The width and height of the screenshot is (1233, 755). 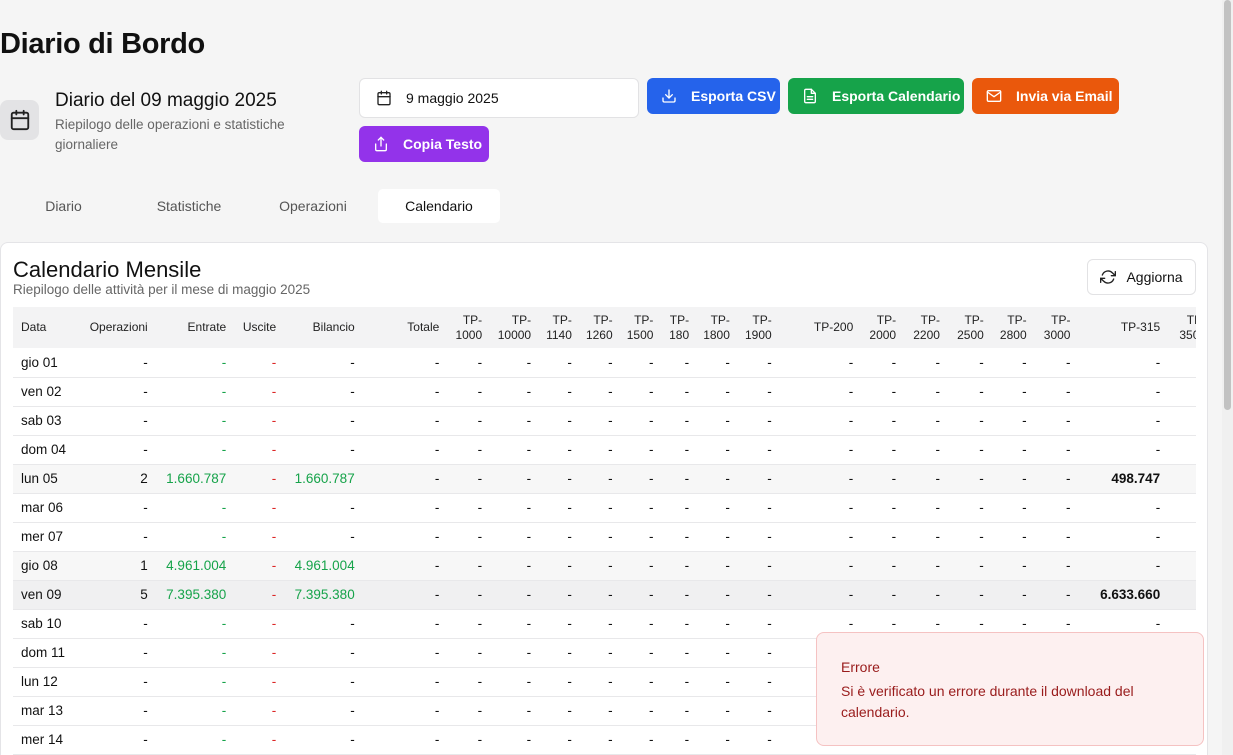 What do you see at coordinates (604, 421) in the screenshot?
I see `table-row: sab 03---------------------` at bounding box center [604, 421].